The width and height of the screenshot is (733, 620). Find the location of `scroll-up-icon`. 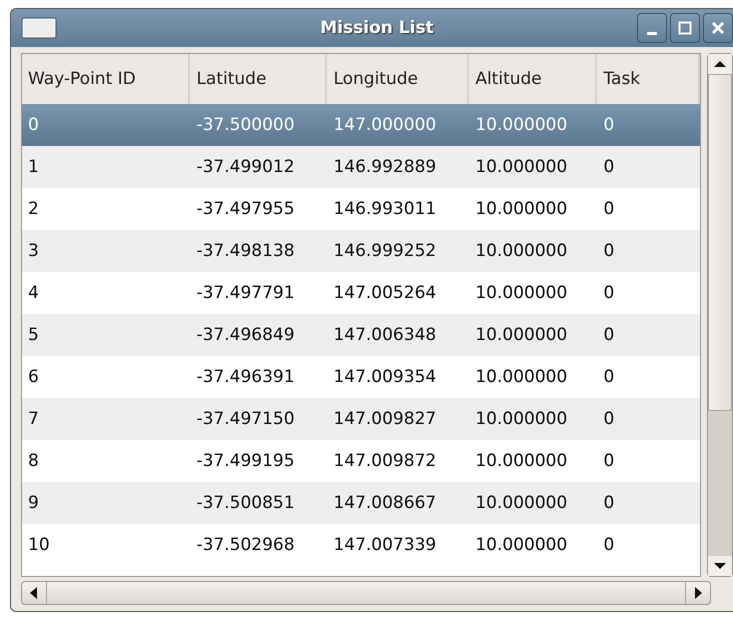

scroll-up-icon is located at coordinates (720, 64).